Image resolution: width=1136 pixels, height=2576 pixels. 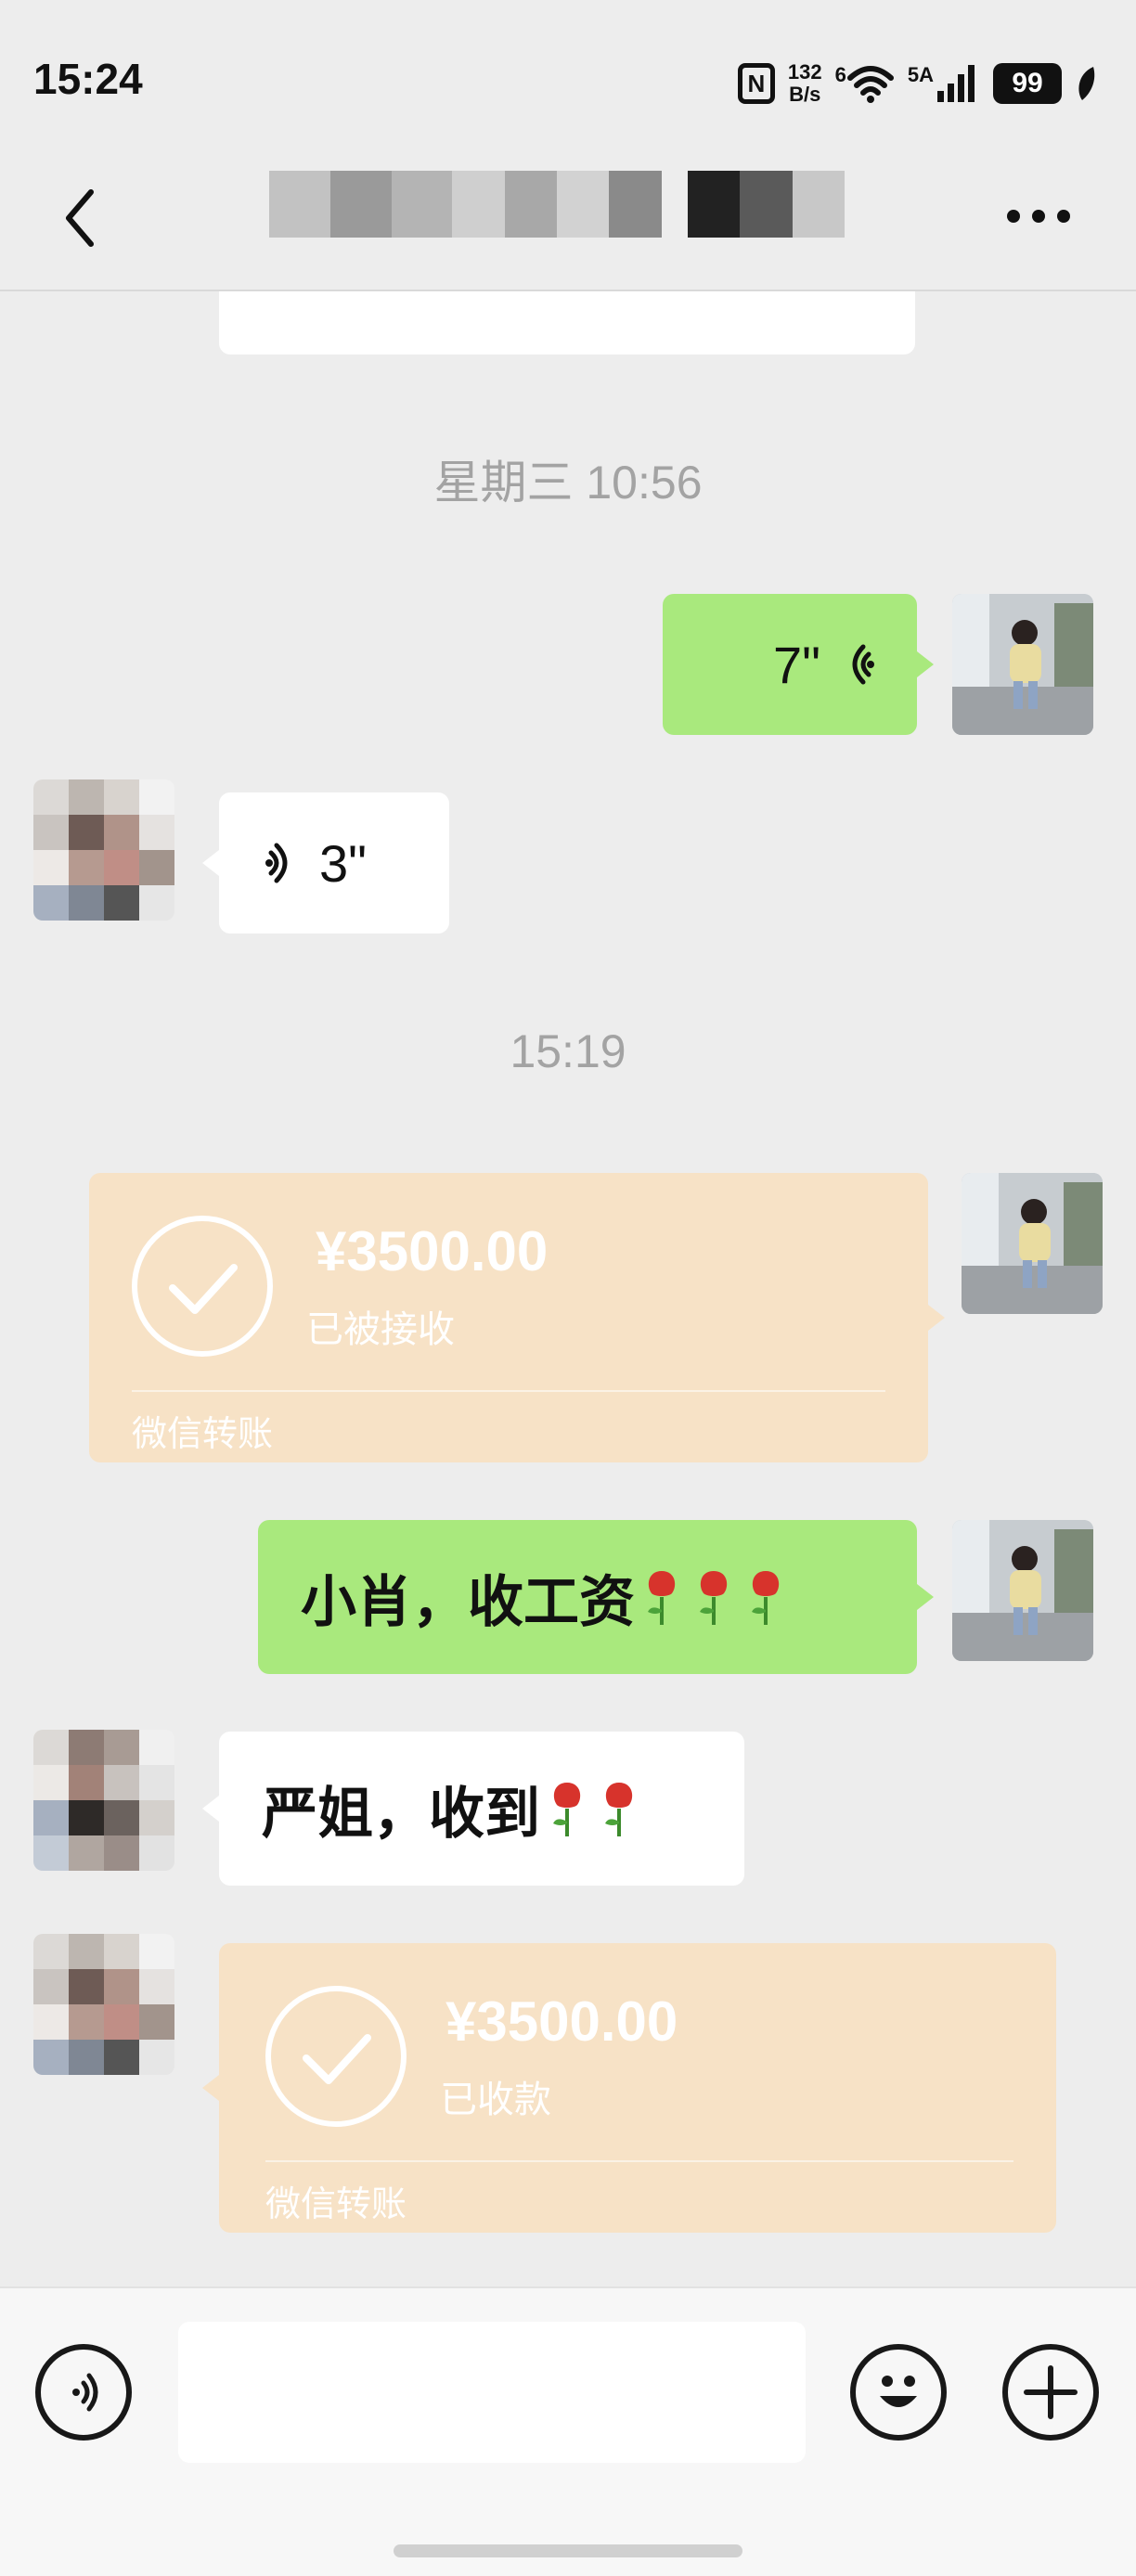 I want to click on nfc-icon: N, so click(x=756, y=84).